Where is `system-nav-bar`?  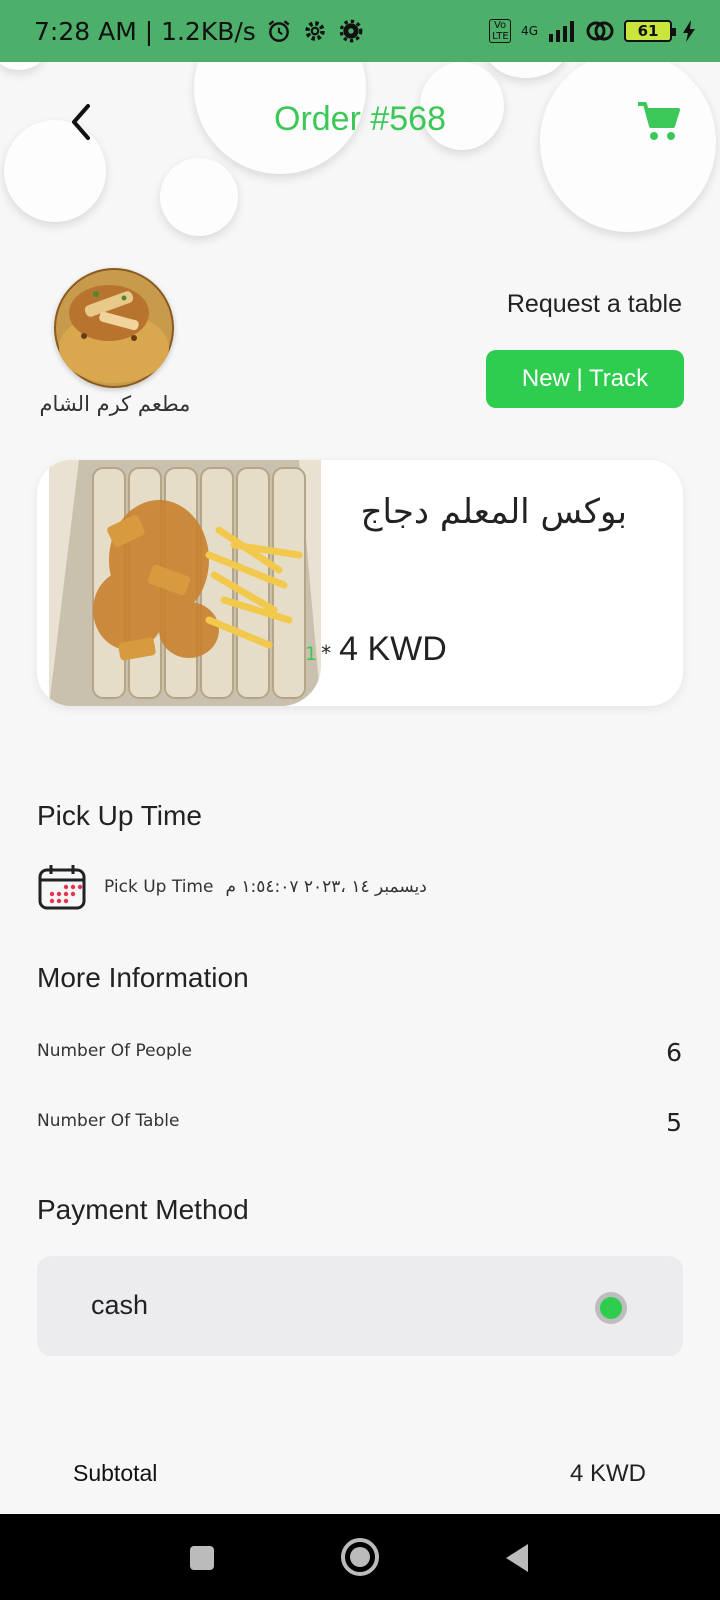
system-nav-bar is located at coordinates (360, 1557).